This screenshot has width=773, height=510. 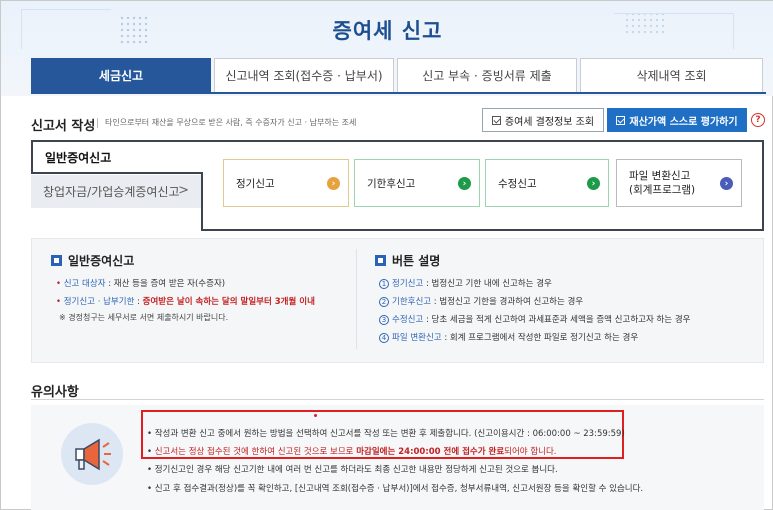 I want to click on report-type-general-label: 일반증여신고, so click(x=78, y=157).